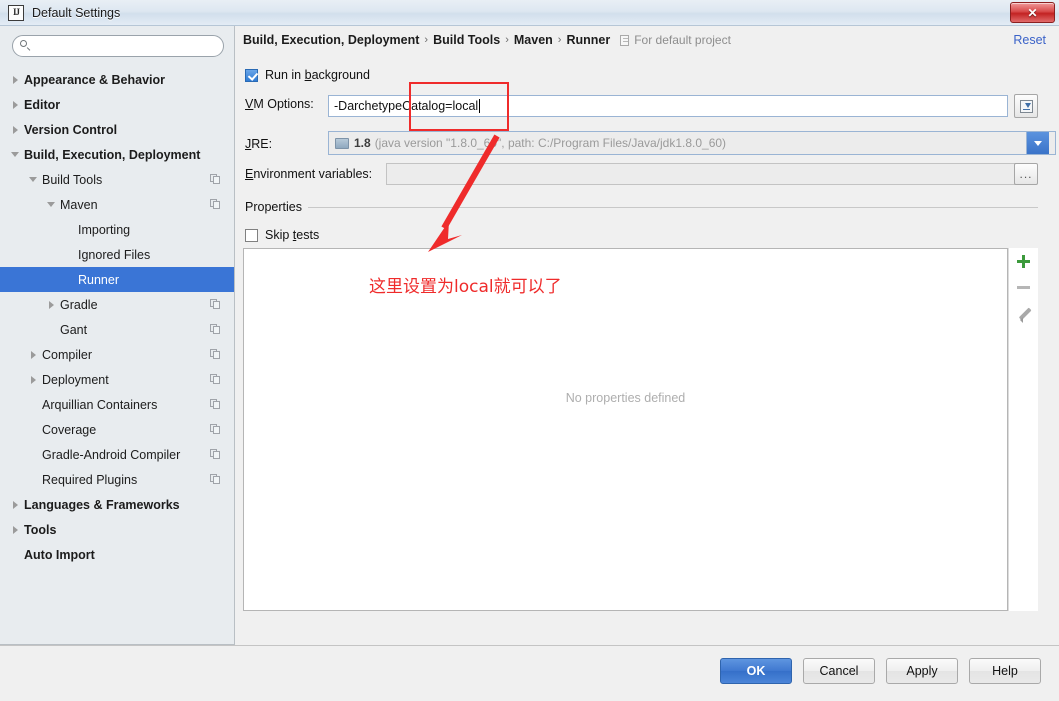  What do you see at coordinates (279, 104) in the screenshot?
I see `vm-options-label-wrap: VM Options:` at bounding box center [279, 104].